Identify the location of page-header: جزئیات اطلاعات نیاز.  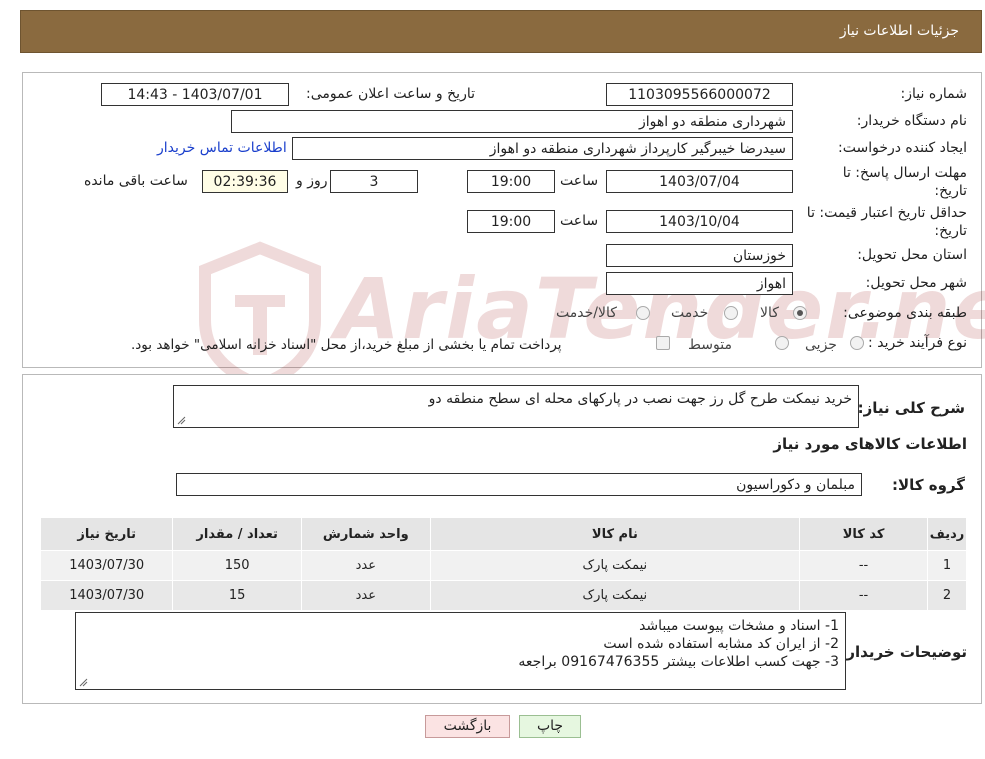
(501, 31).